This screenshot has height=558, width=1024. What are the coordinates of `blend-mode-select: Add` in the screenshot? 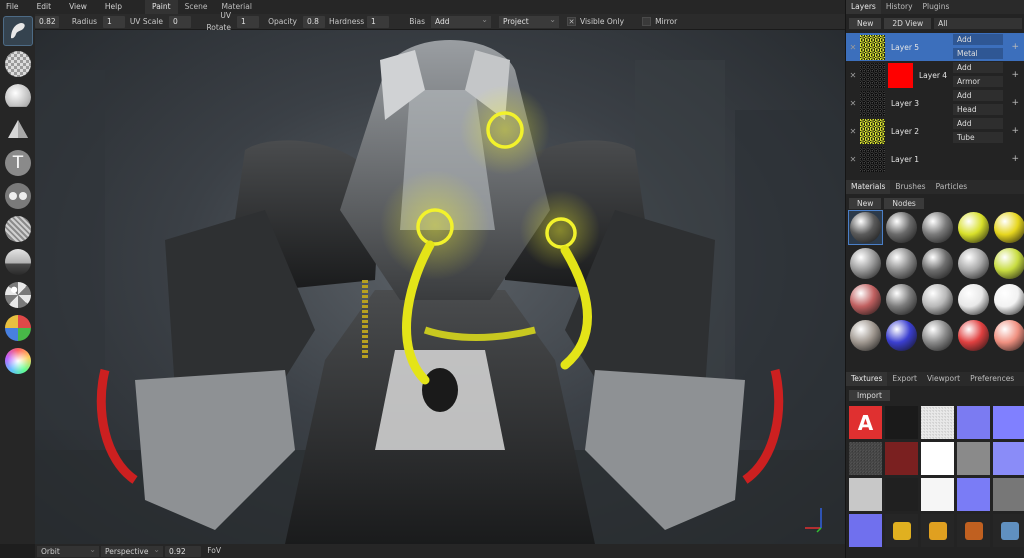 It's located at (461, 21).